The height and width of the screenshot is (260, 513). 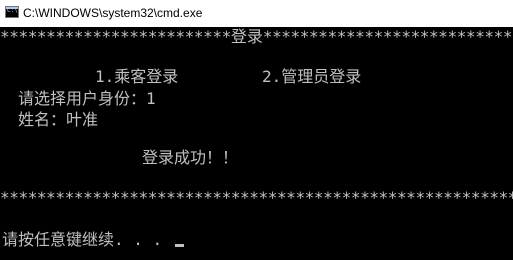 I want to click on menu-option-admin: 2.管理员登录, so click(x=312, y=76).